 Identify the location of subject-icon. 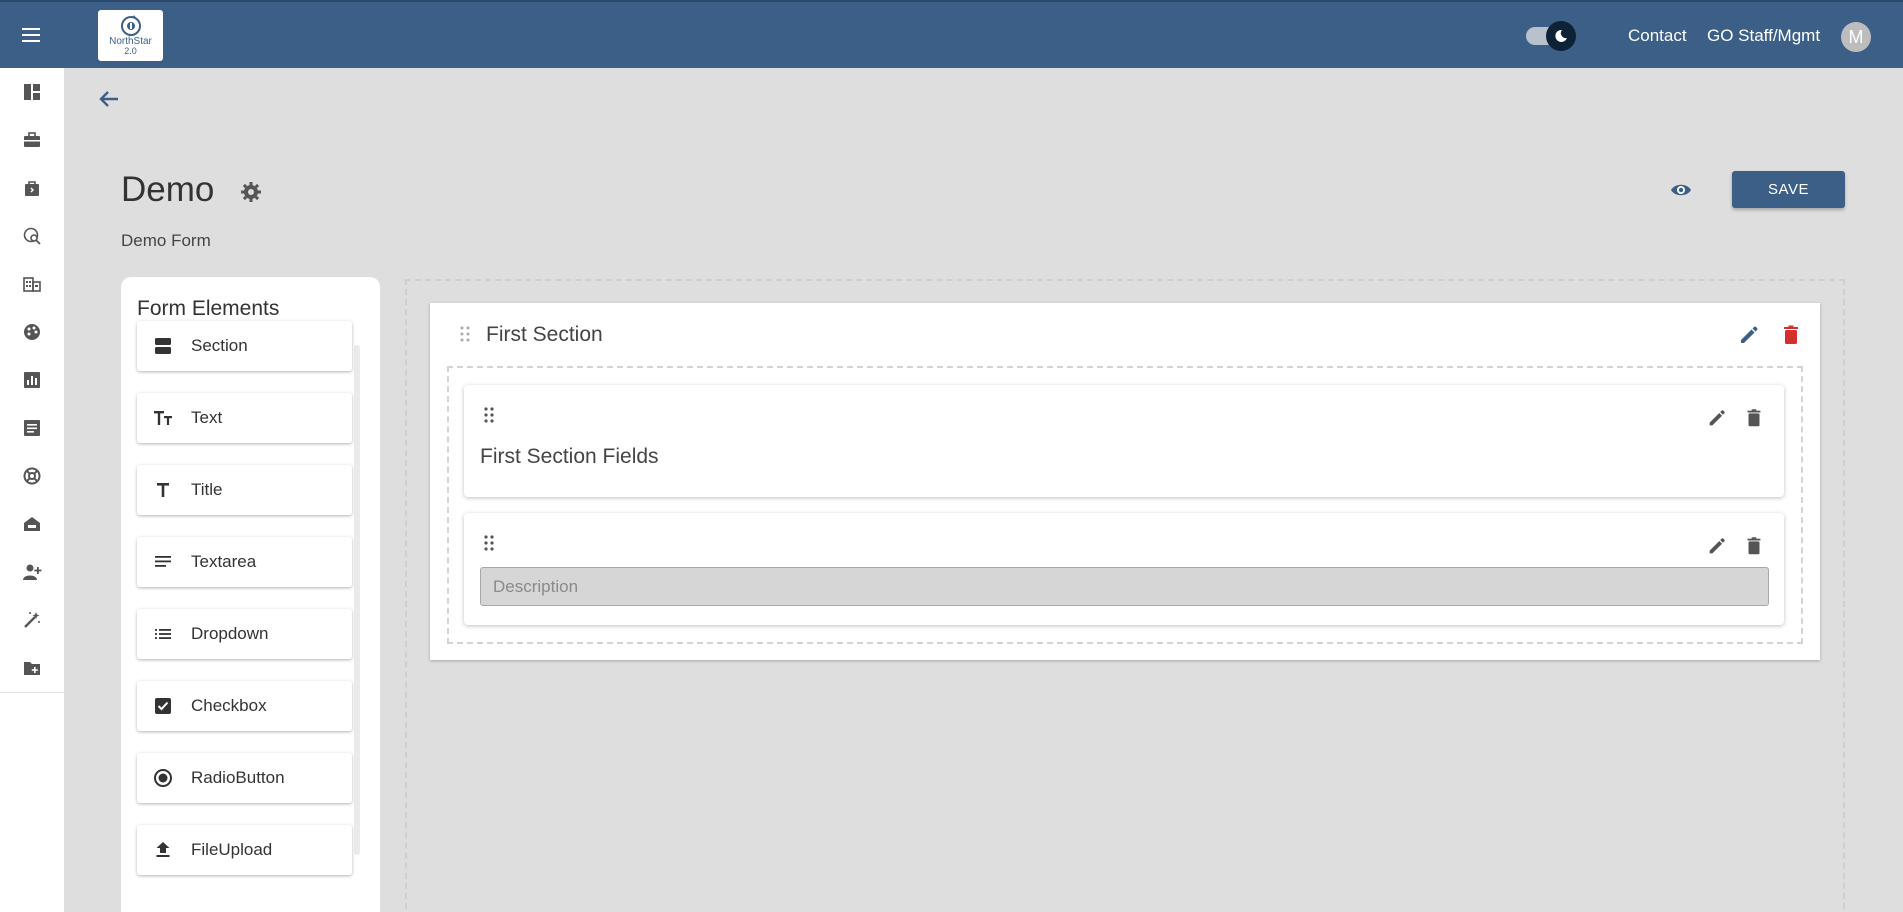
(163, 562).